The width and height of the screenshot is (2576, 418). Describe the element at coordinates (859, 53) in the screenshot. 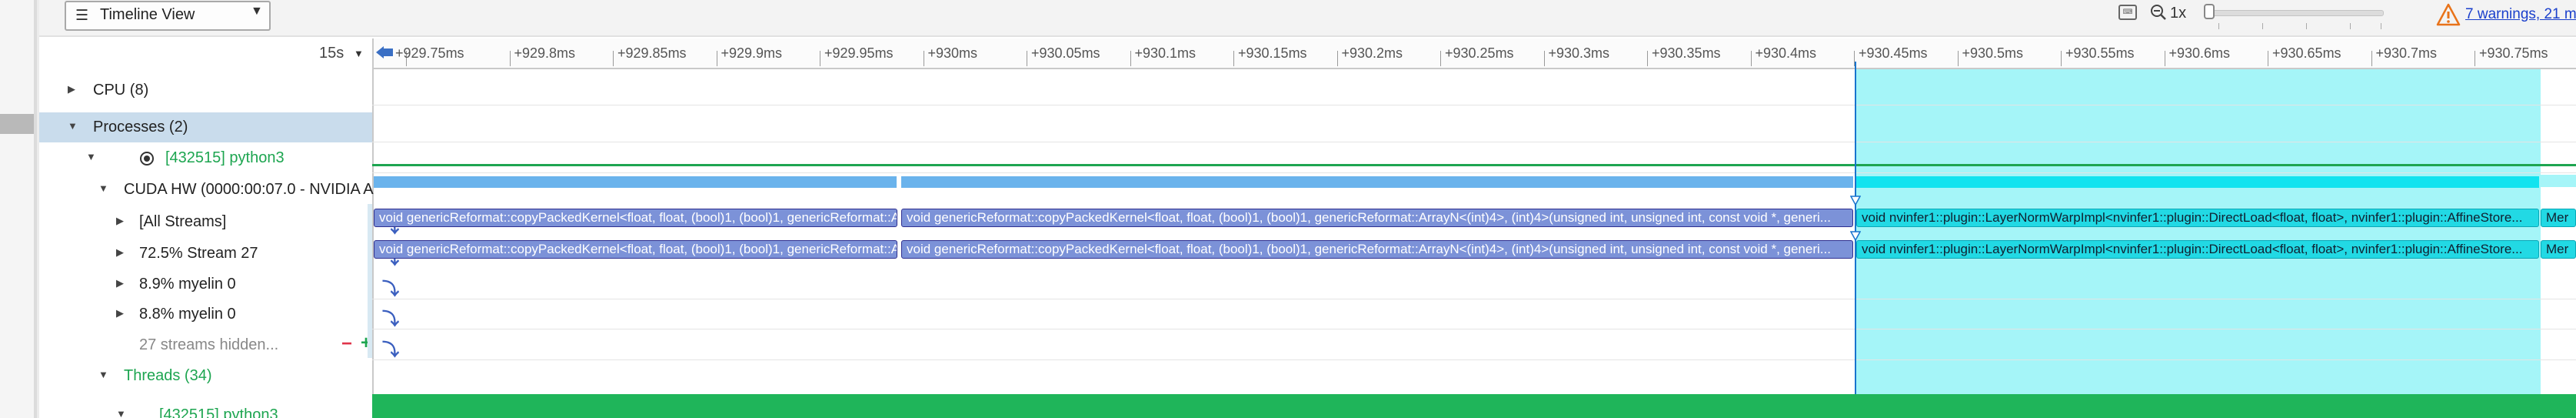

I see `ruler-tick-label: +929.95ms` at that location.